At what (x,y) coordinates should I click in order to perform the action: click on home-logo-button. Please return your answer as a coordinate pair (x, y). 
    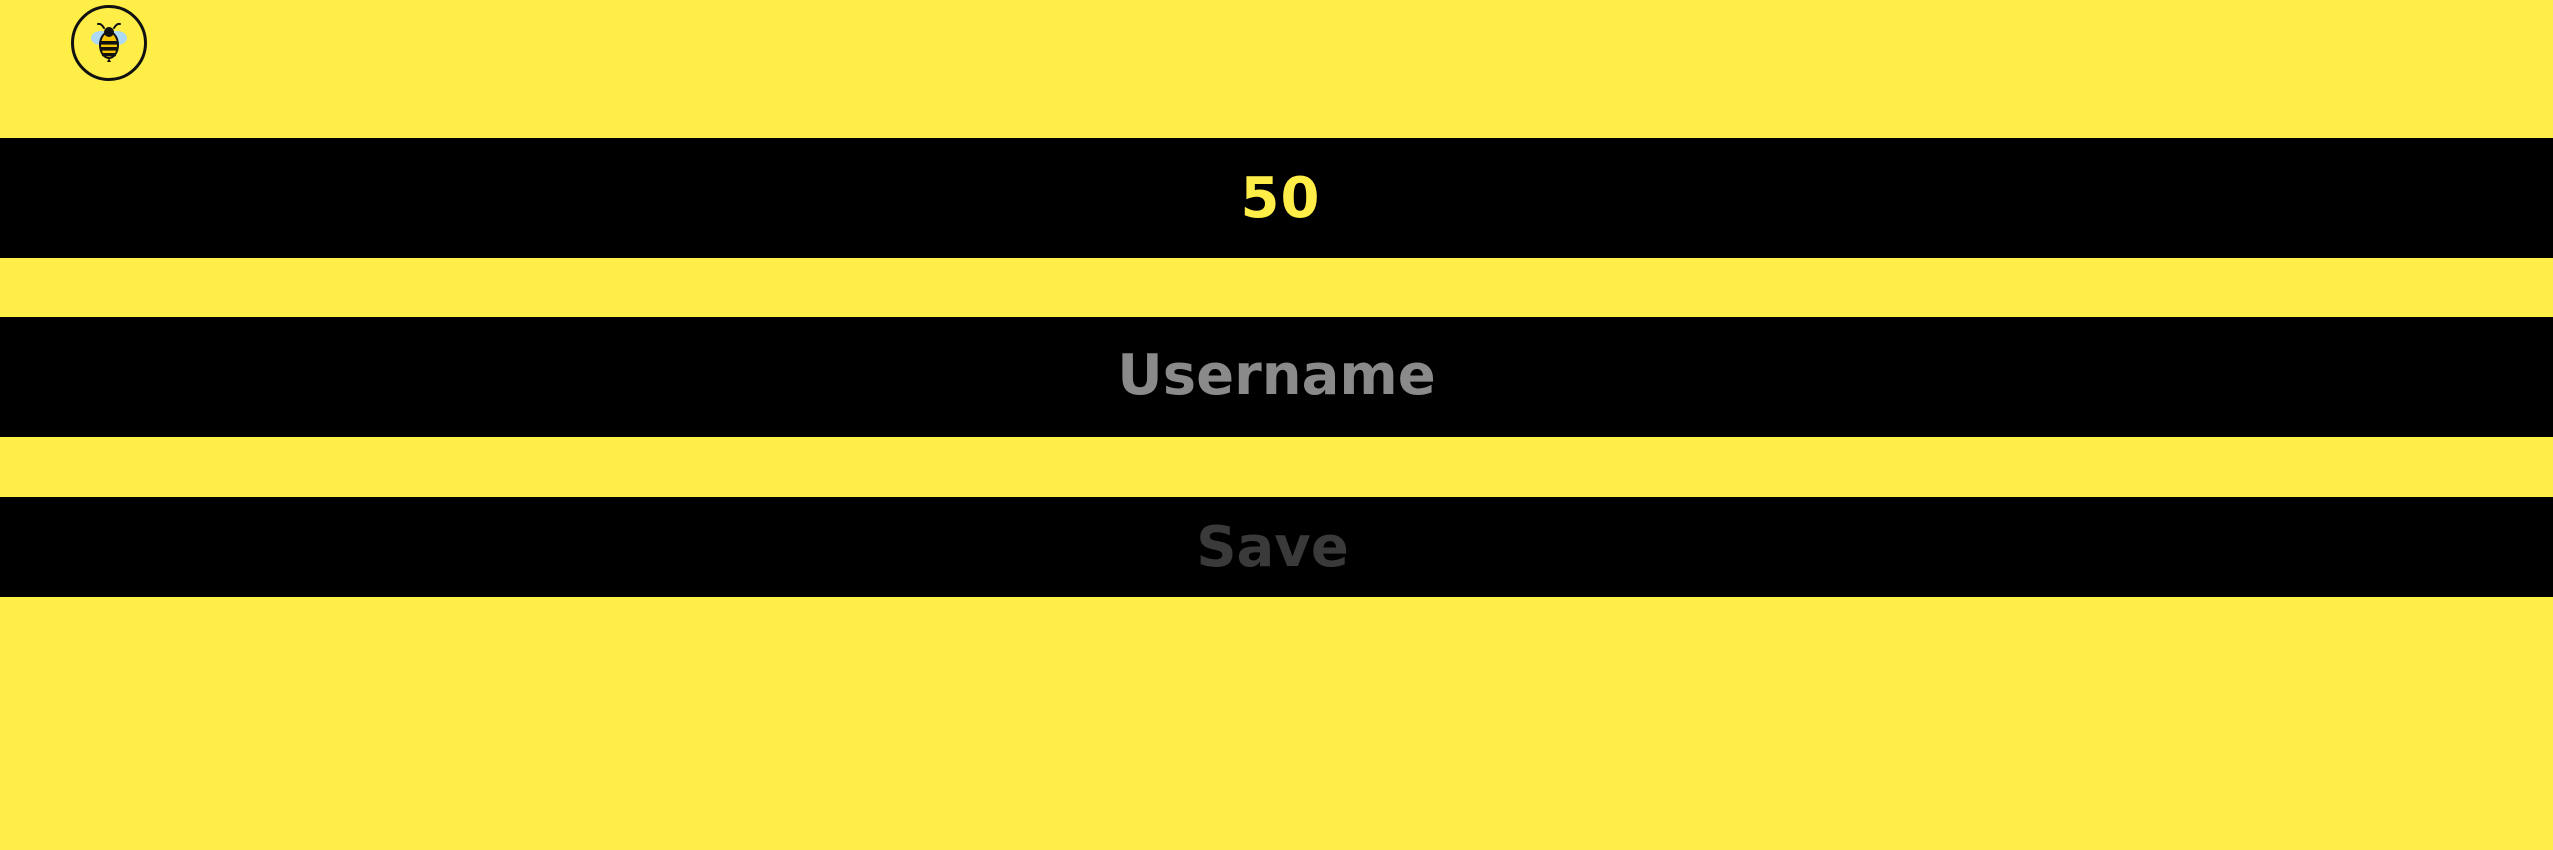
    Looking at the image, I should click on (109, 43).